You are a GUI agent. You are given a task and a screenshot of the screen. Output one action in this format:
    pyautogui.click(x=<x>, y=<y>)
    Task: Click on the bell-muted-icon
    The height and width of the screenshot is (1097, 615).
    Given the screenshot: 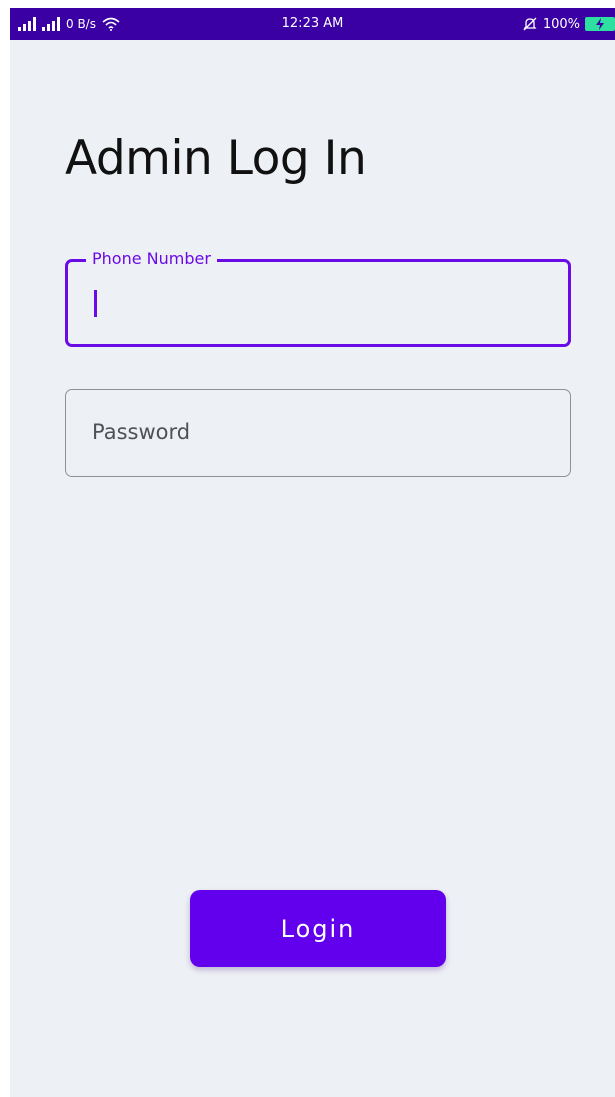 What is the action you would take?
    pyautogui.click(x=530, y=24)
    